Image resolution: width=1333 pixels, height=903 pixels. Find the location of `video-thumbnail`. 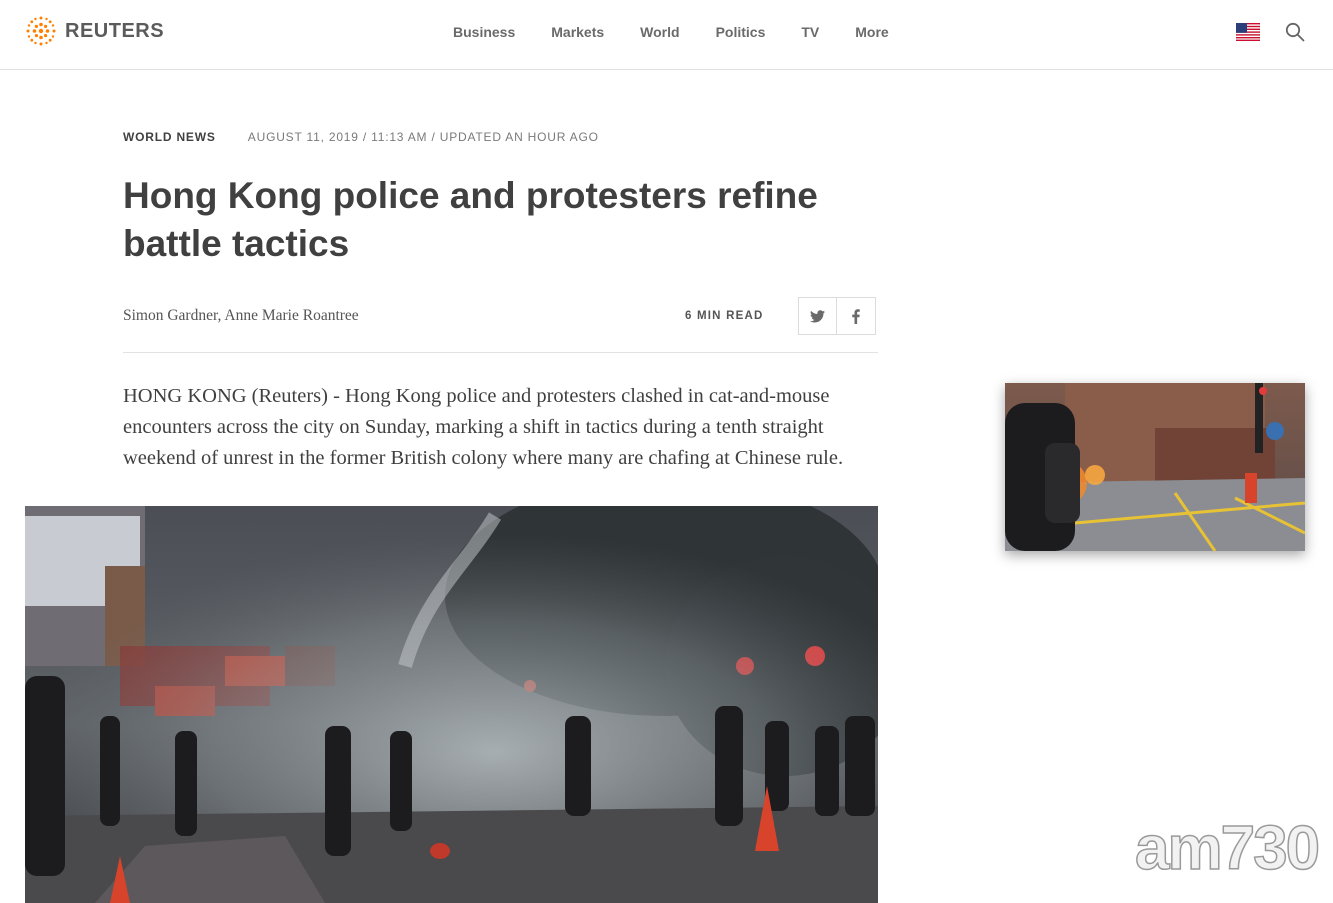

video-thumbnail is located at coordinates (1155, 467).